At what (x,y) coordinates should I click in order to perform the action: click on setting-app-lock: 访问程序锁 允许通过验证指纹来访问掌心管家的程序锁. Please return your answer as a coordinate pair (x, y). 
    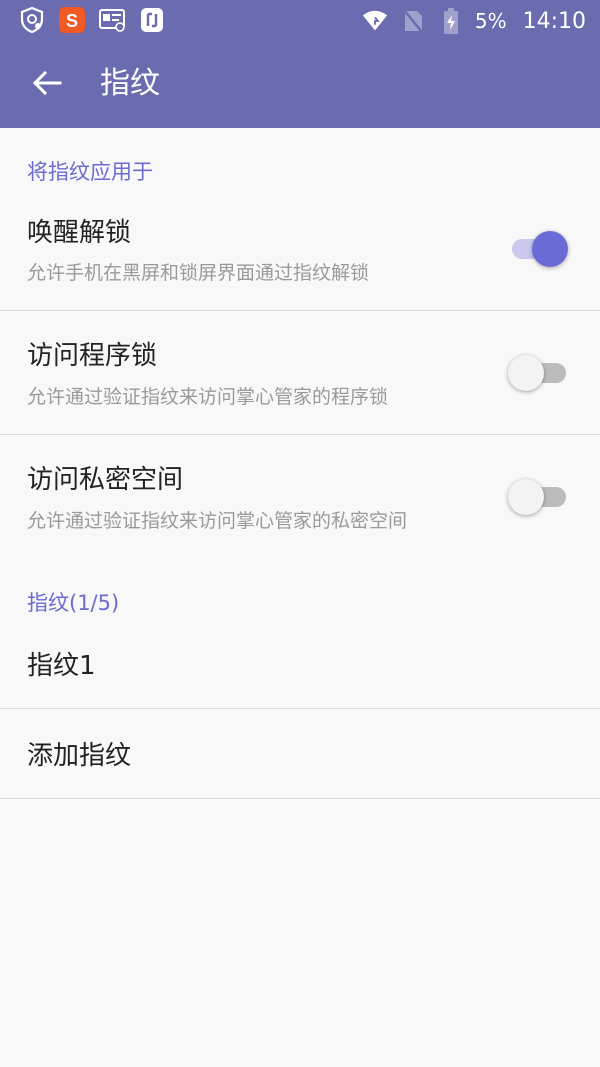
    Looking at the image, I should click on (300, 373).